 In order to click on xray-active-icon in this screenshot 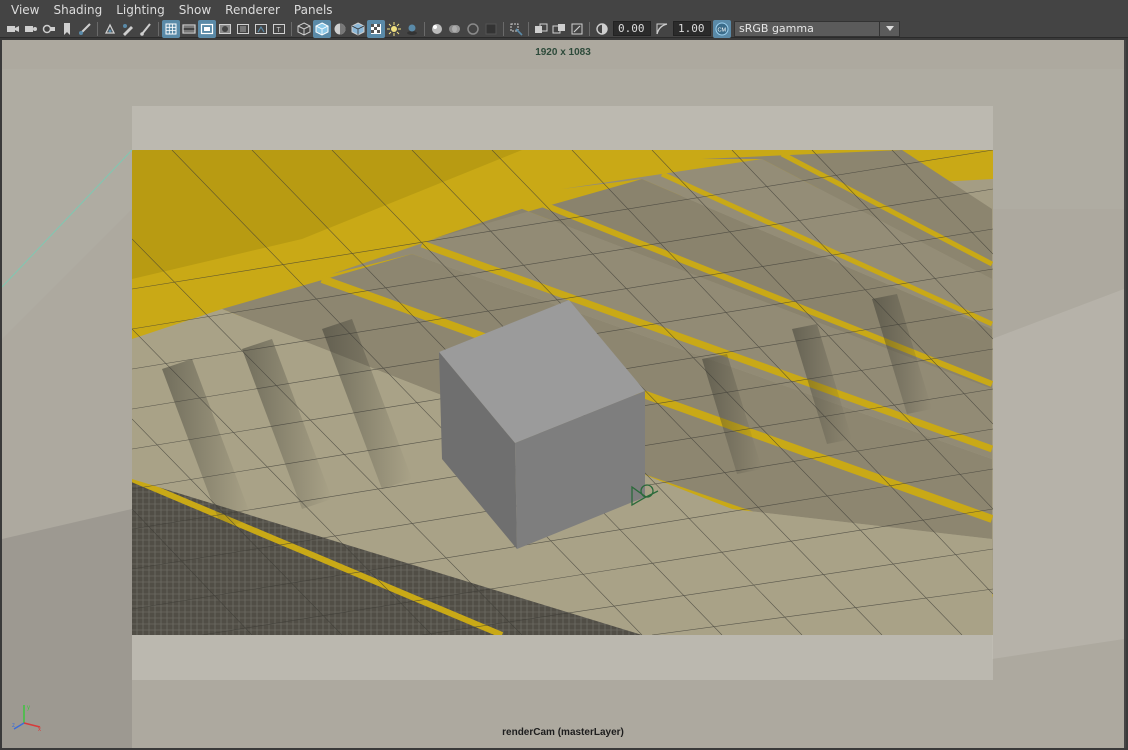, I will do `click(559, 29)`.